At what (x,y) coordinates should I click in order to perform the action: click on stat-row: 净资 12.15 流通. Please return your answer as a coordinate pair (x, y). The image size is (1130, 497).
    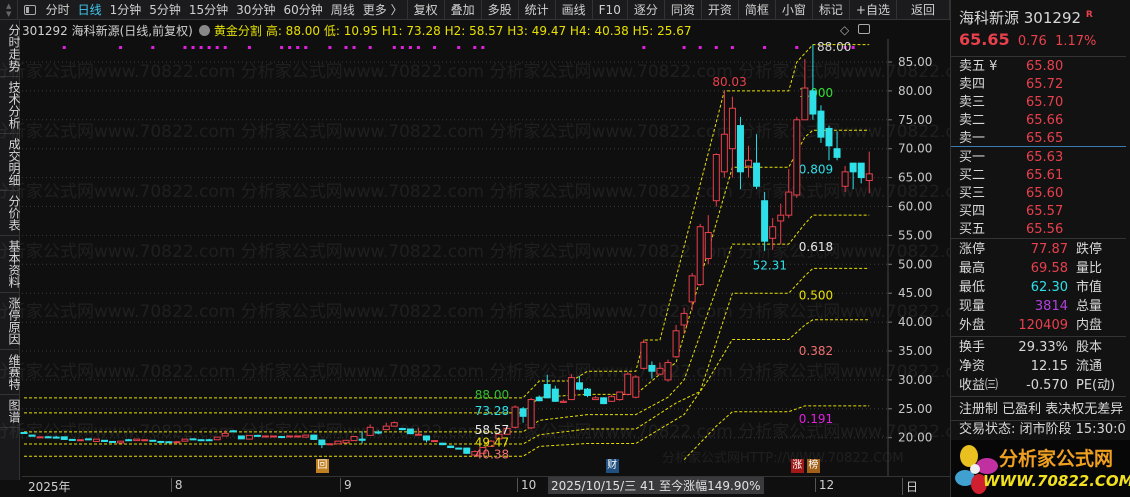
    Looking at the image, I should click on (1044, 367).